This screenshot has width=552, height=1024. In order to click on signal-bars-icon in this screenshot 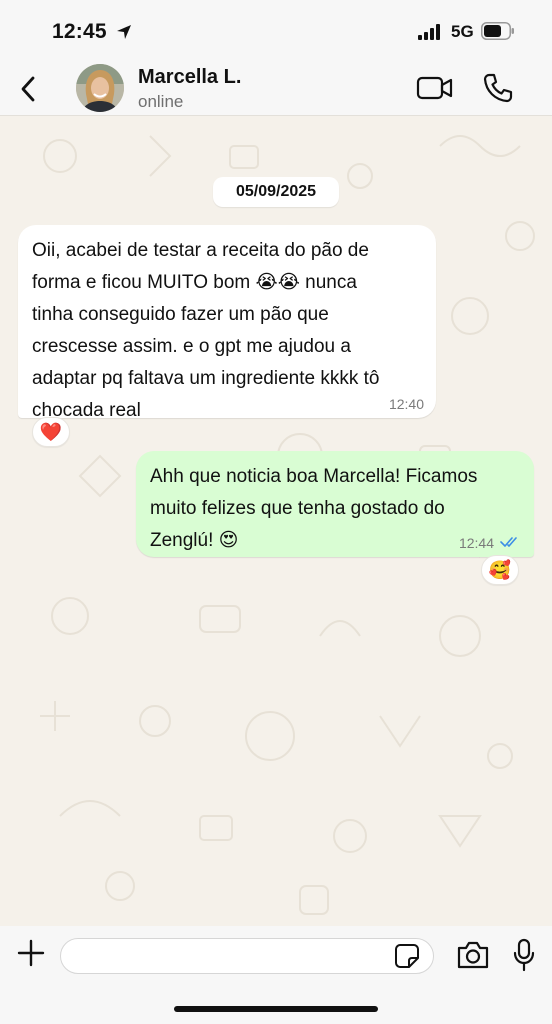, I will do `click(429, 32)`.